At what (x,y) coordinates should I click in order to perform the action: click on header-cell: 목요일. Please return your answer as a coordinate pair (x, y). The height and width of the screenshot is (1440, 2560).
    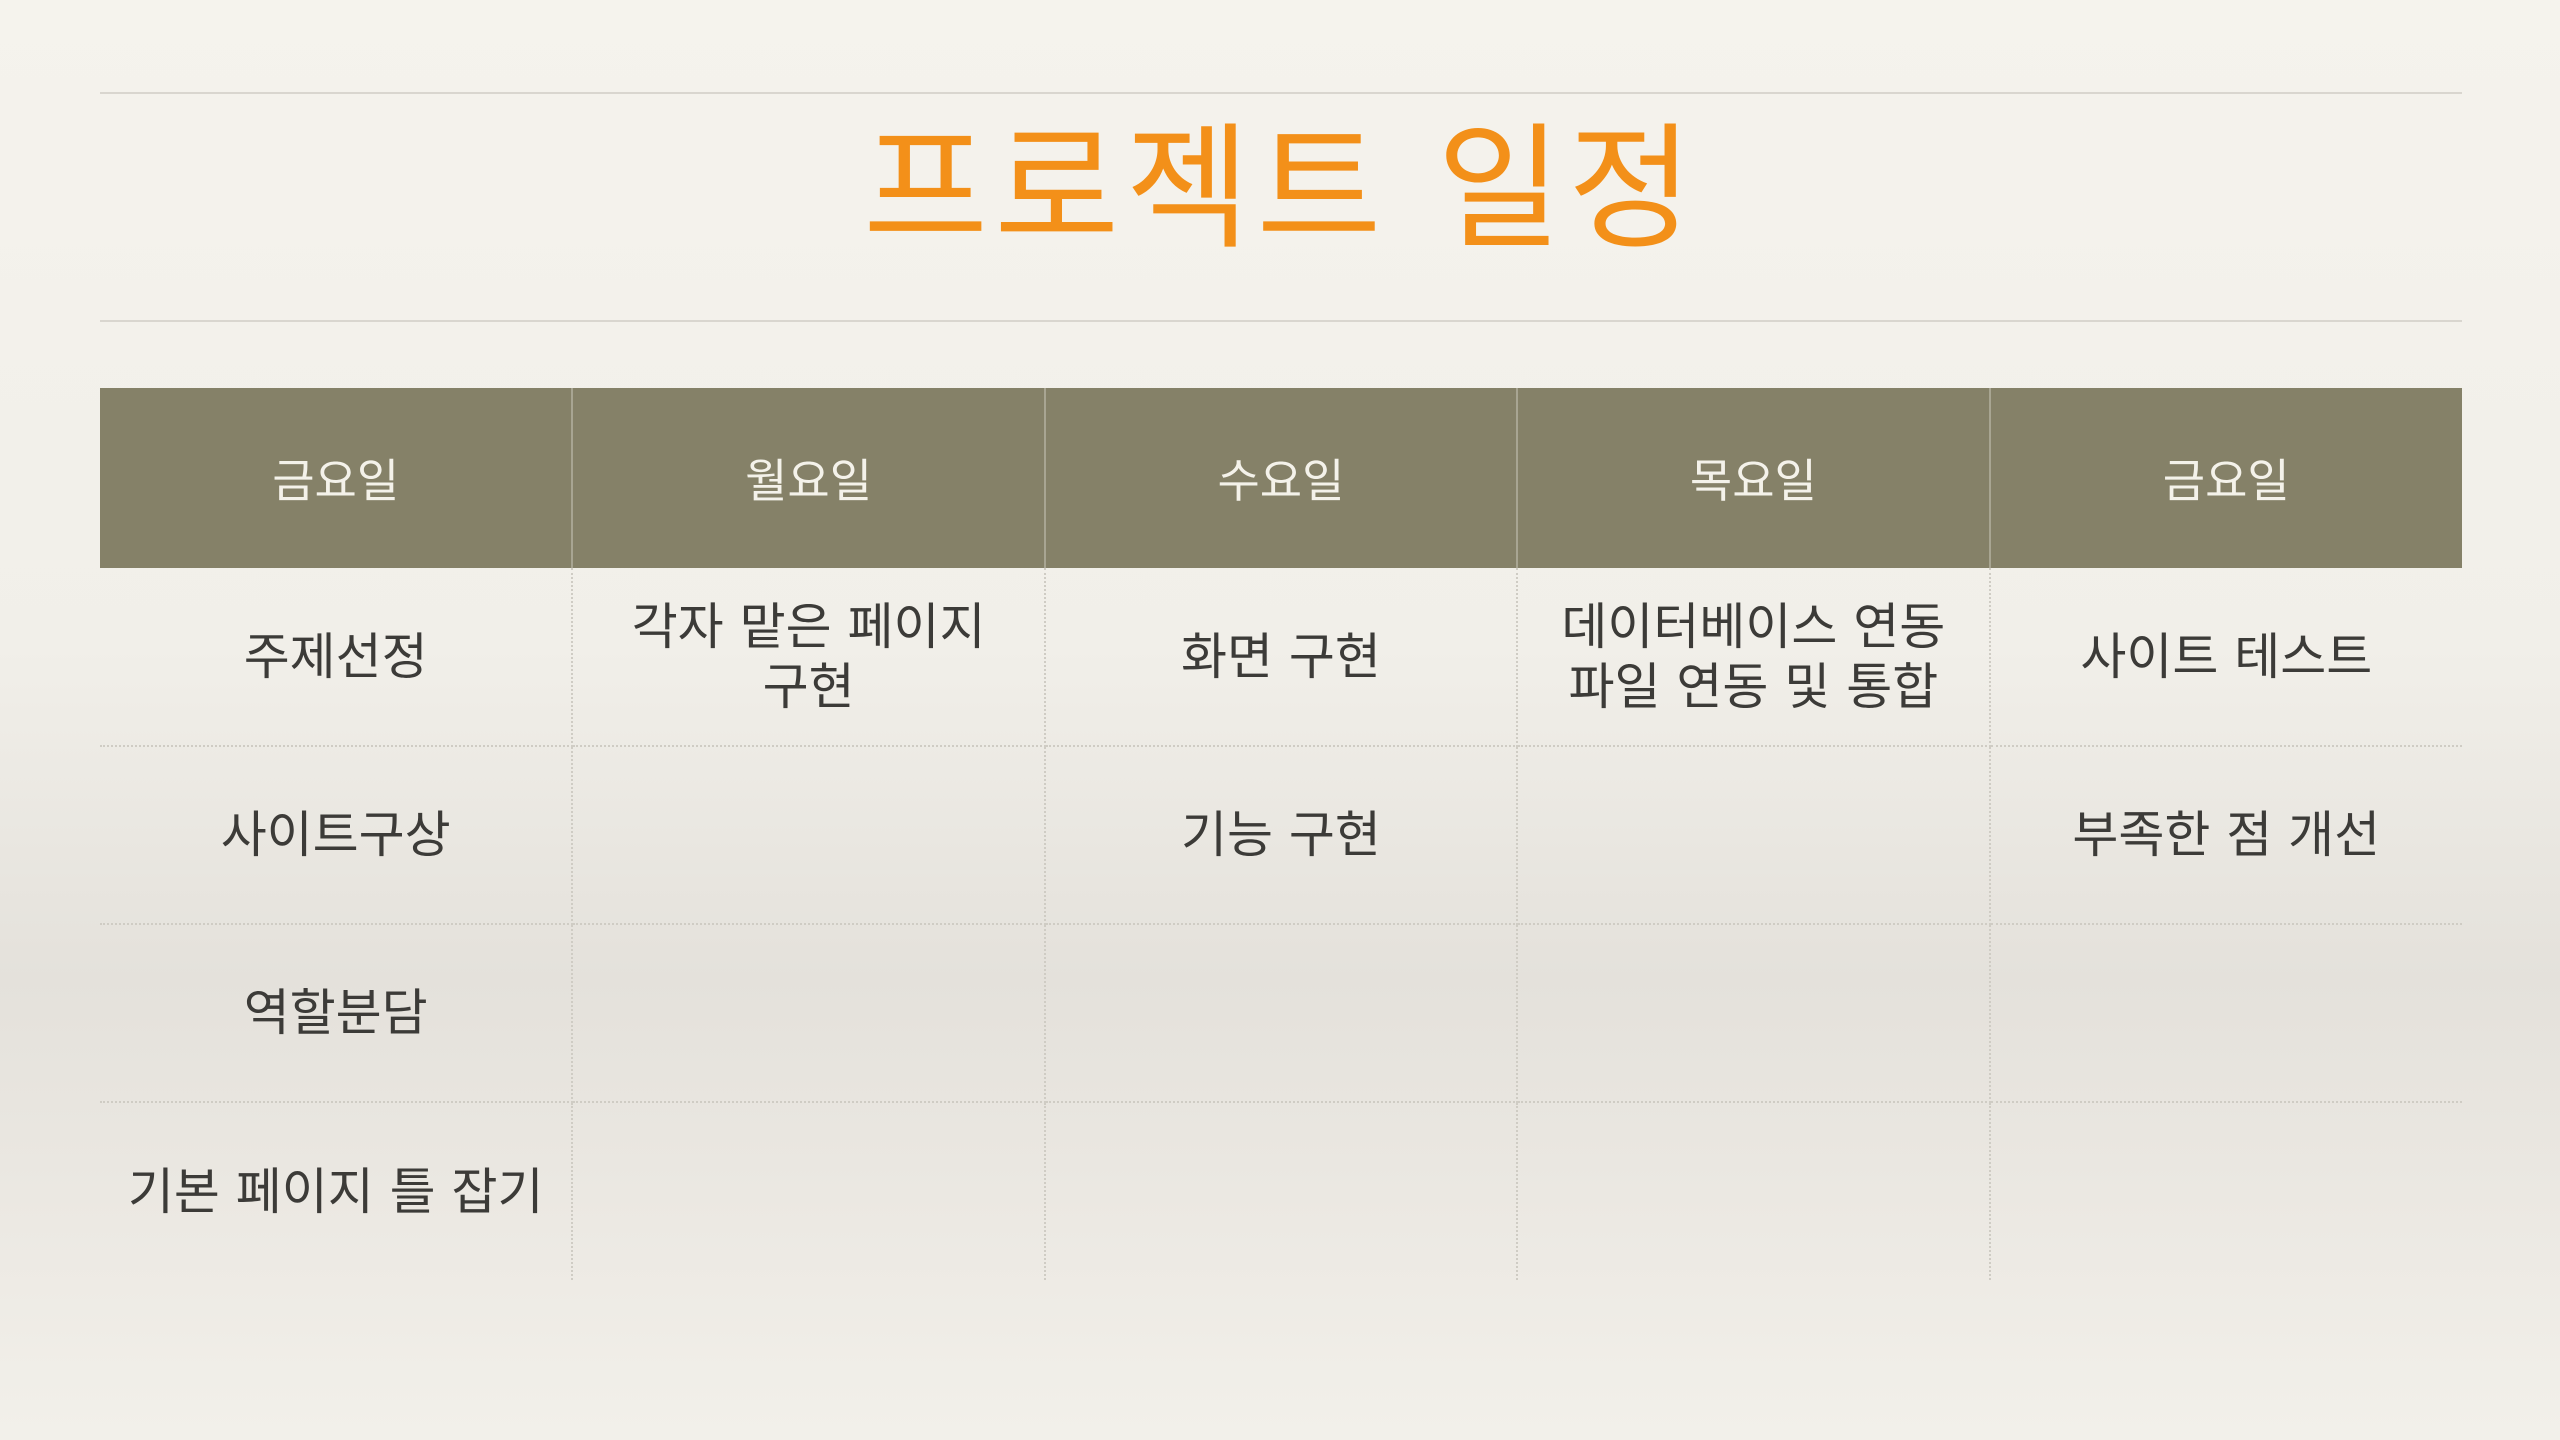
    Looking at the image, I should click on (1754, 478).